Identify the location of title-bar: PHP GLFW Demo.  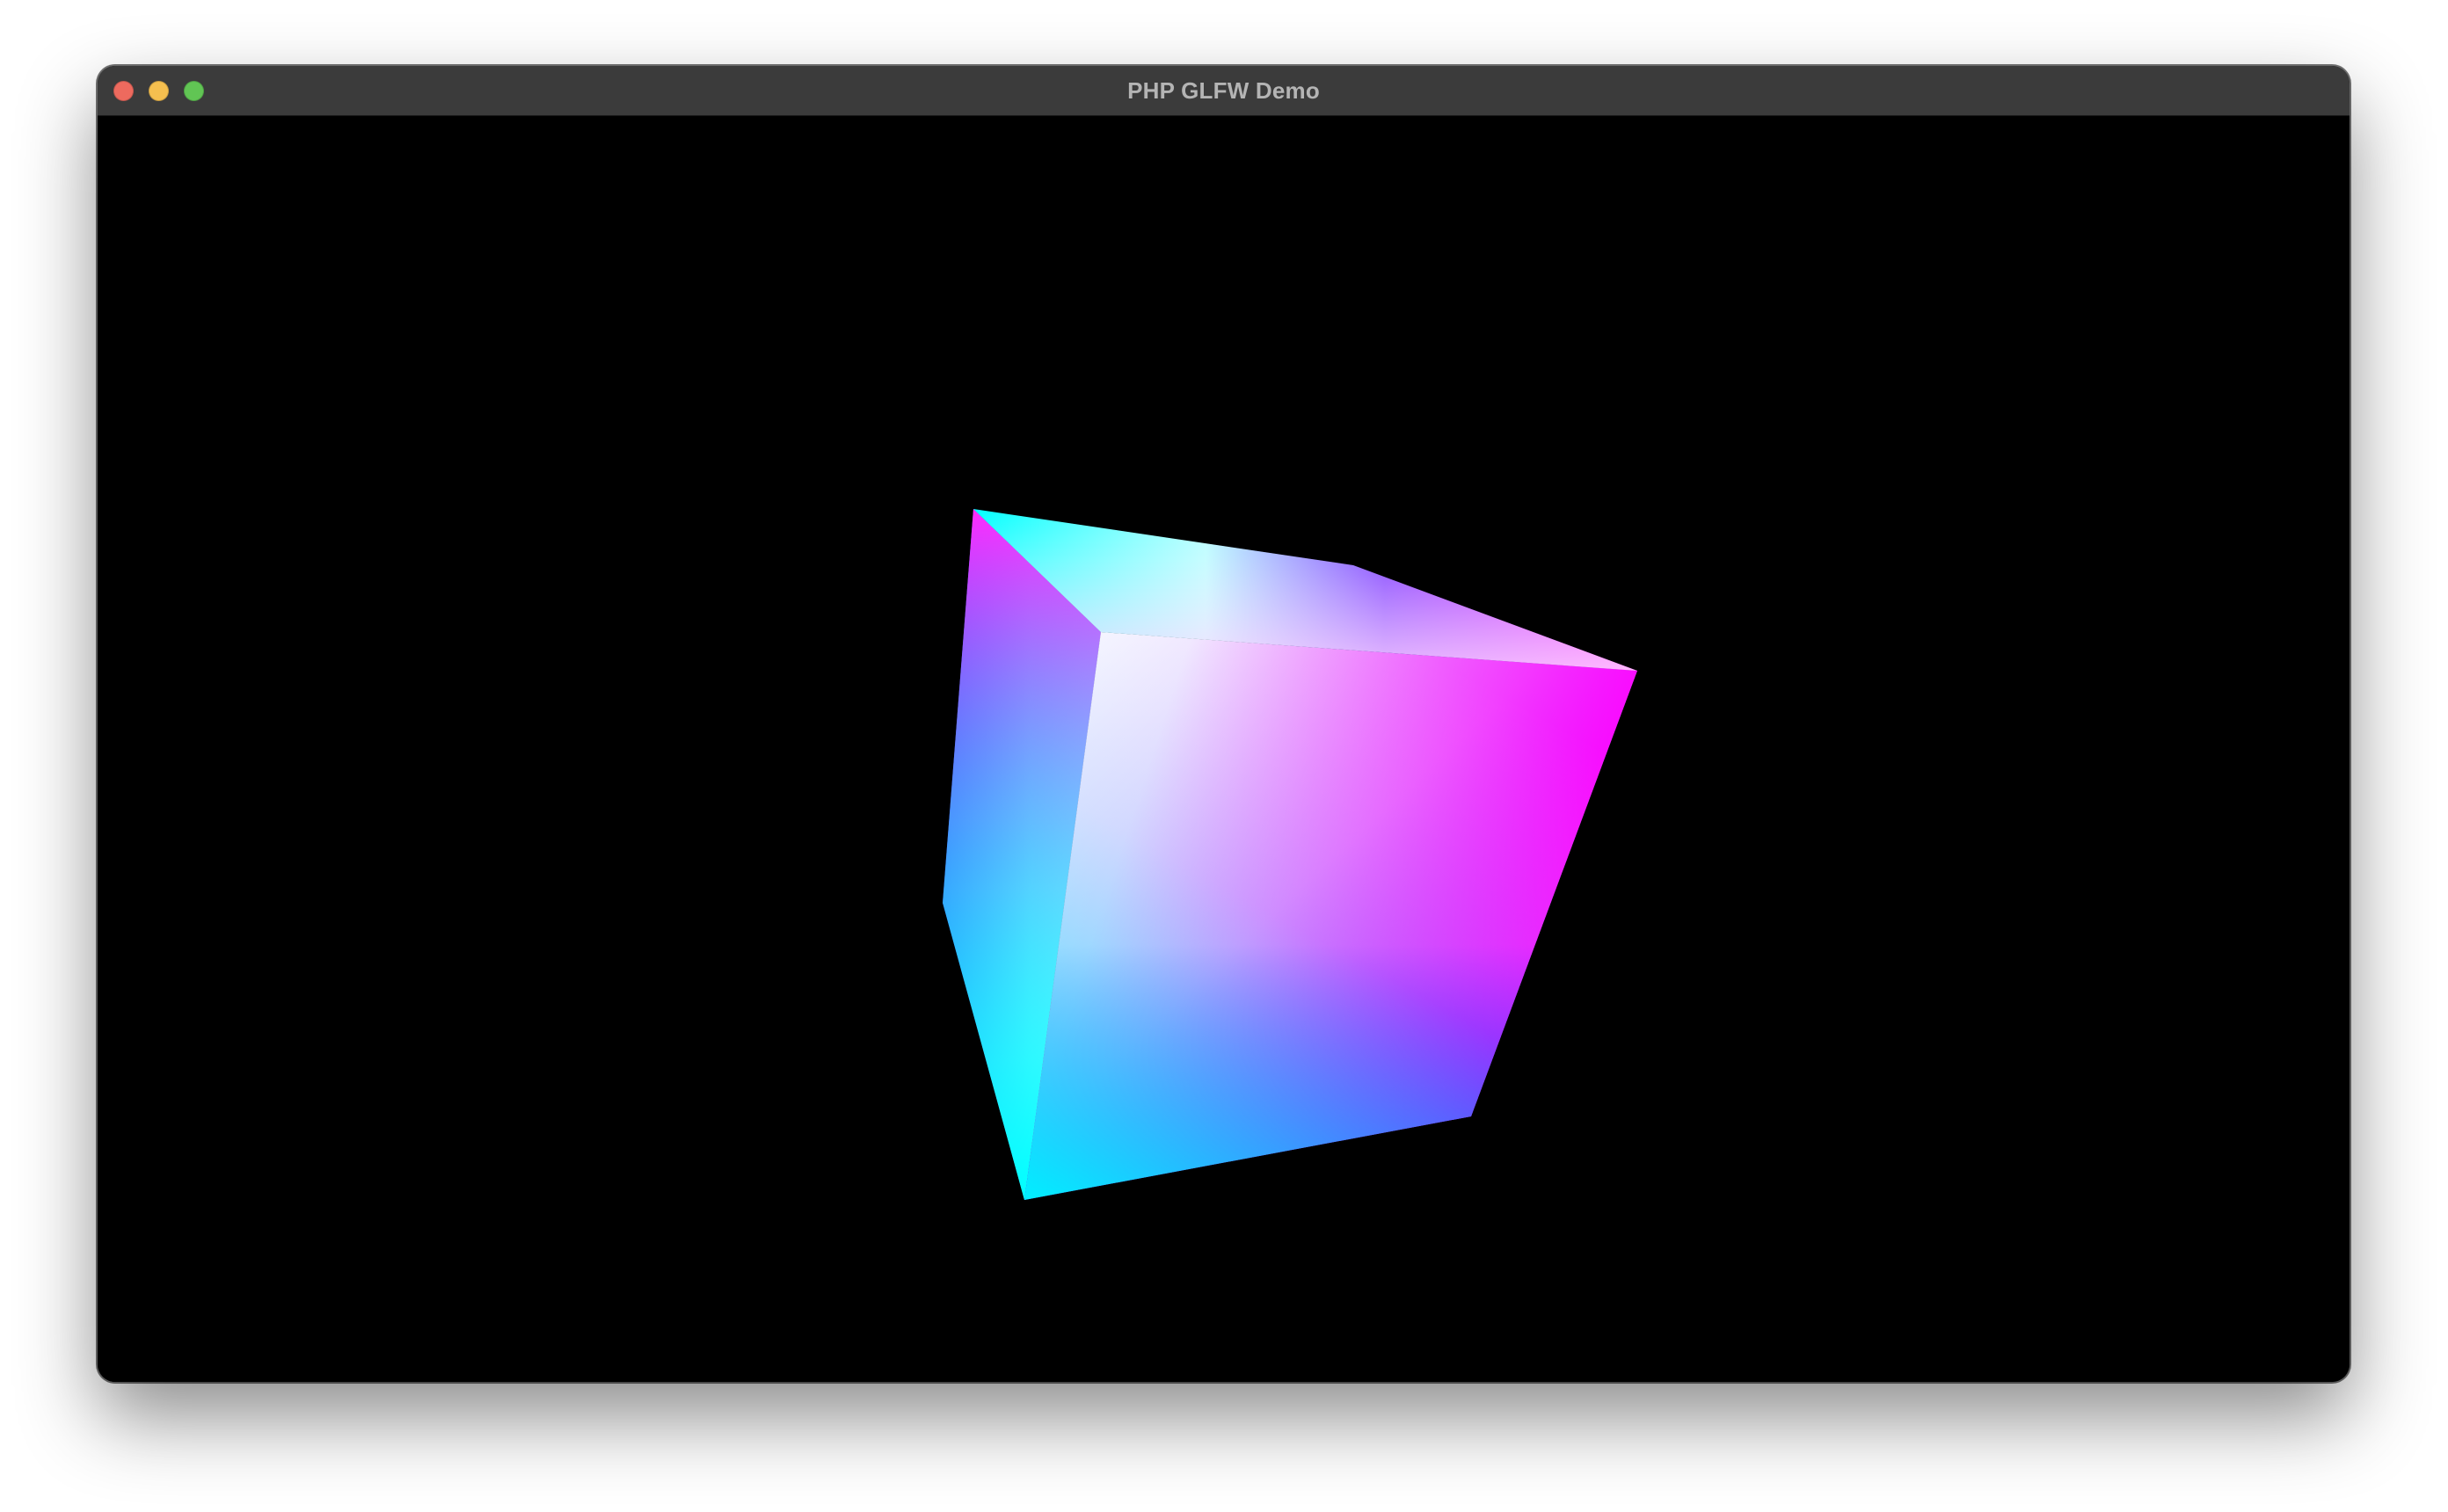
(1224, 91).